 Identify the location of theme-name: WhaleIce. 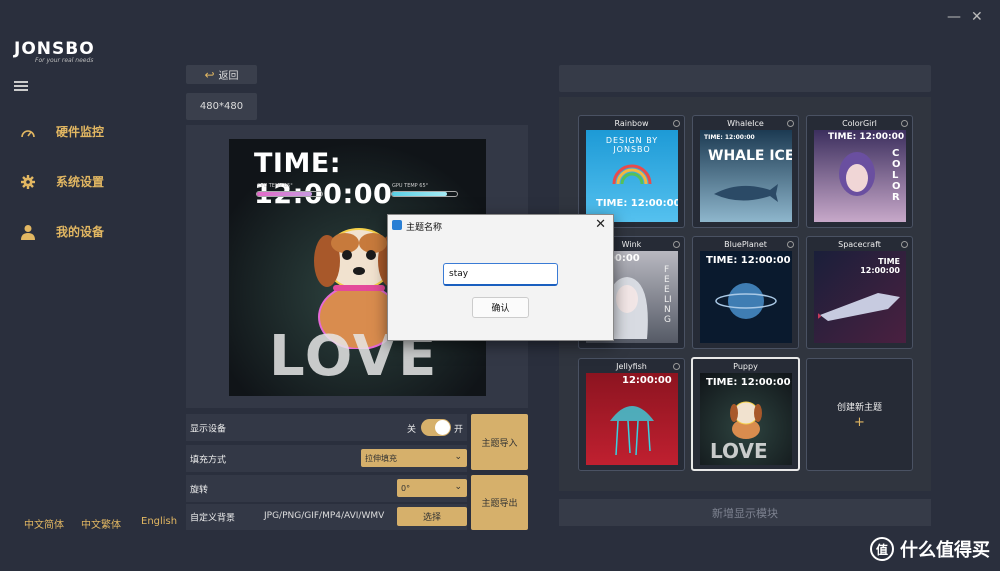
(745, 123).